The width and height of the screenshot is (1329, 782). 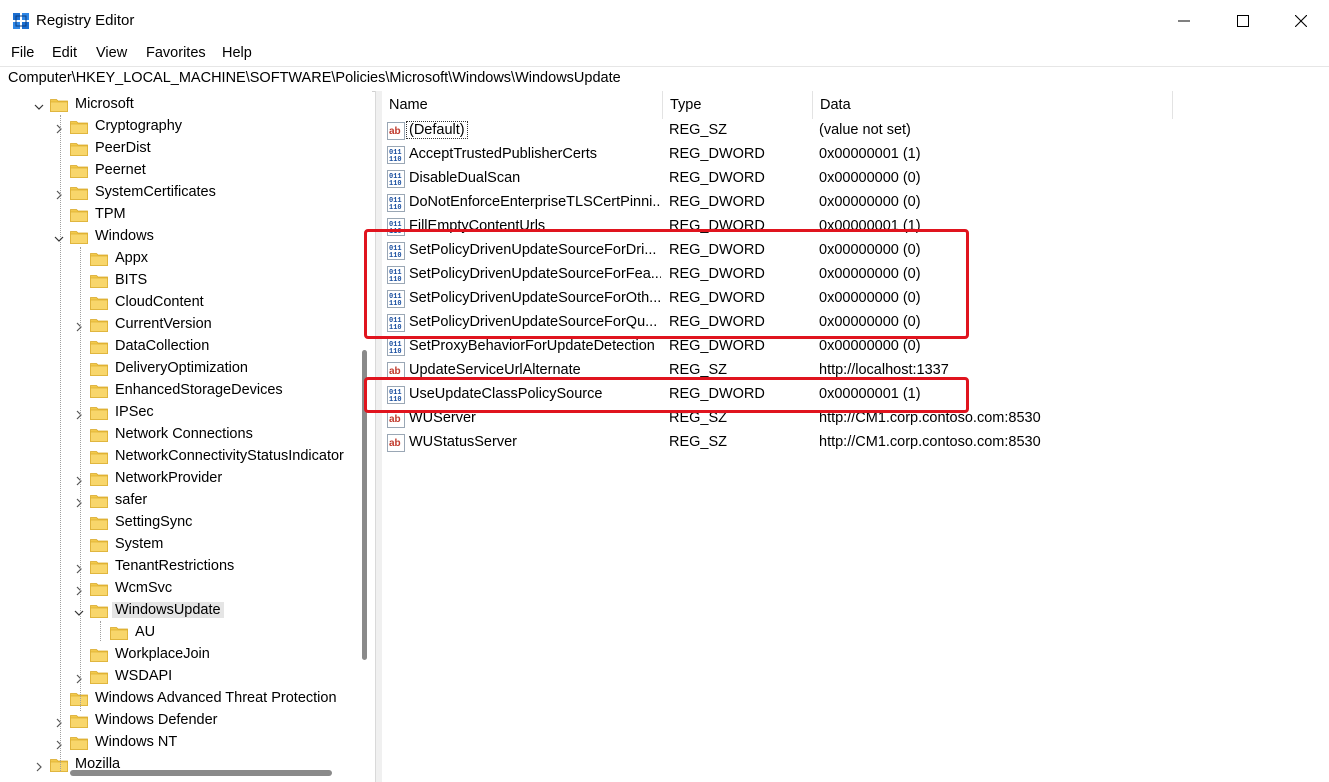 I want to click on tree-item-label: CurrentVersion, so click(x=163, y=324).